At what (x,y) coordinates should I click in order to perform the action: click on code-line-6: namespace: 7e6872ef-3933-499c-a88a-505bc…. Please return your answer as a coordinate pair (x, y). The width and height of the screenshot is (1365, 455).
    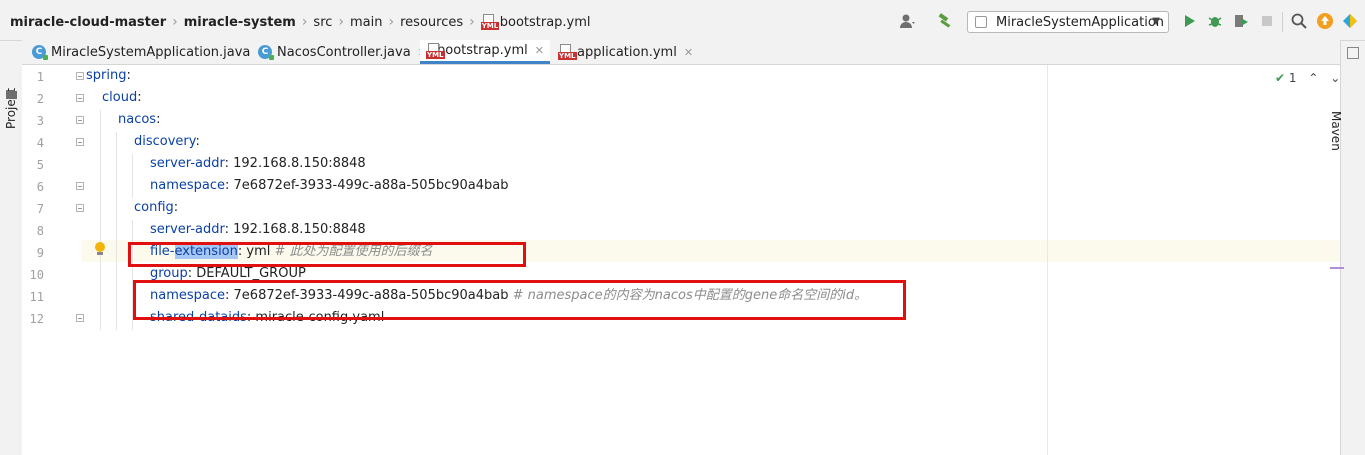
    Looking at the image, I should click on (329, 185).